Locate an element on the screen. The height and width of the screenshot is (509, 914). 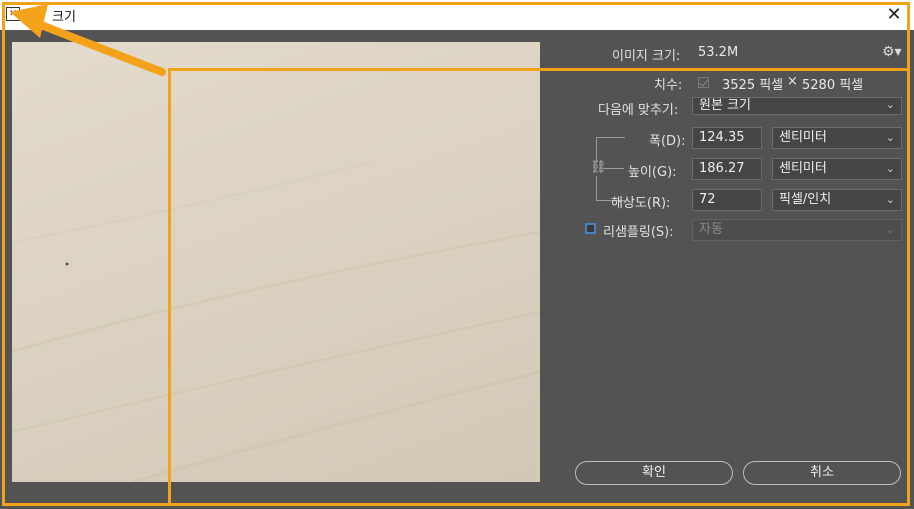
width-unit-select: 센티미터 ⌄ is located at coordinates (837, 138).